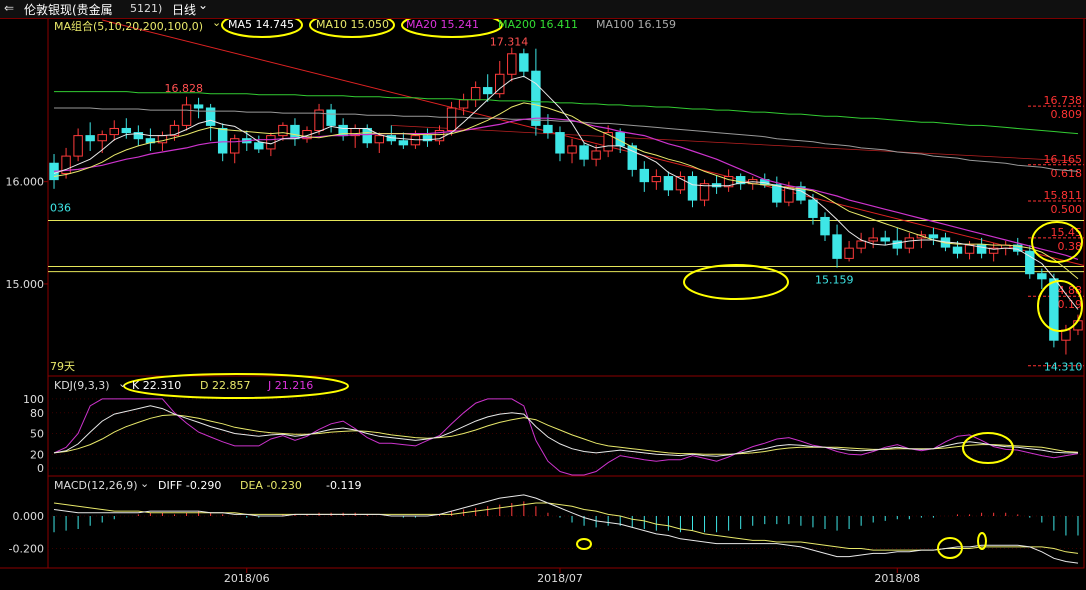 Image resolution: width=1086 pixels, height=590 pixels. What do you see at coordinates (834, 280) in the screenshot?
I see `low-label: 15.159` at bounding box center [834, 280].